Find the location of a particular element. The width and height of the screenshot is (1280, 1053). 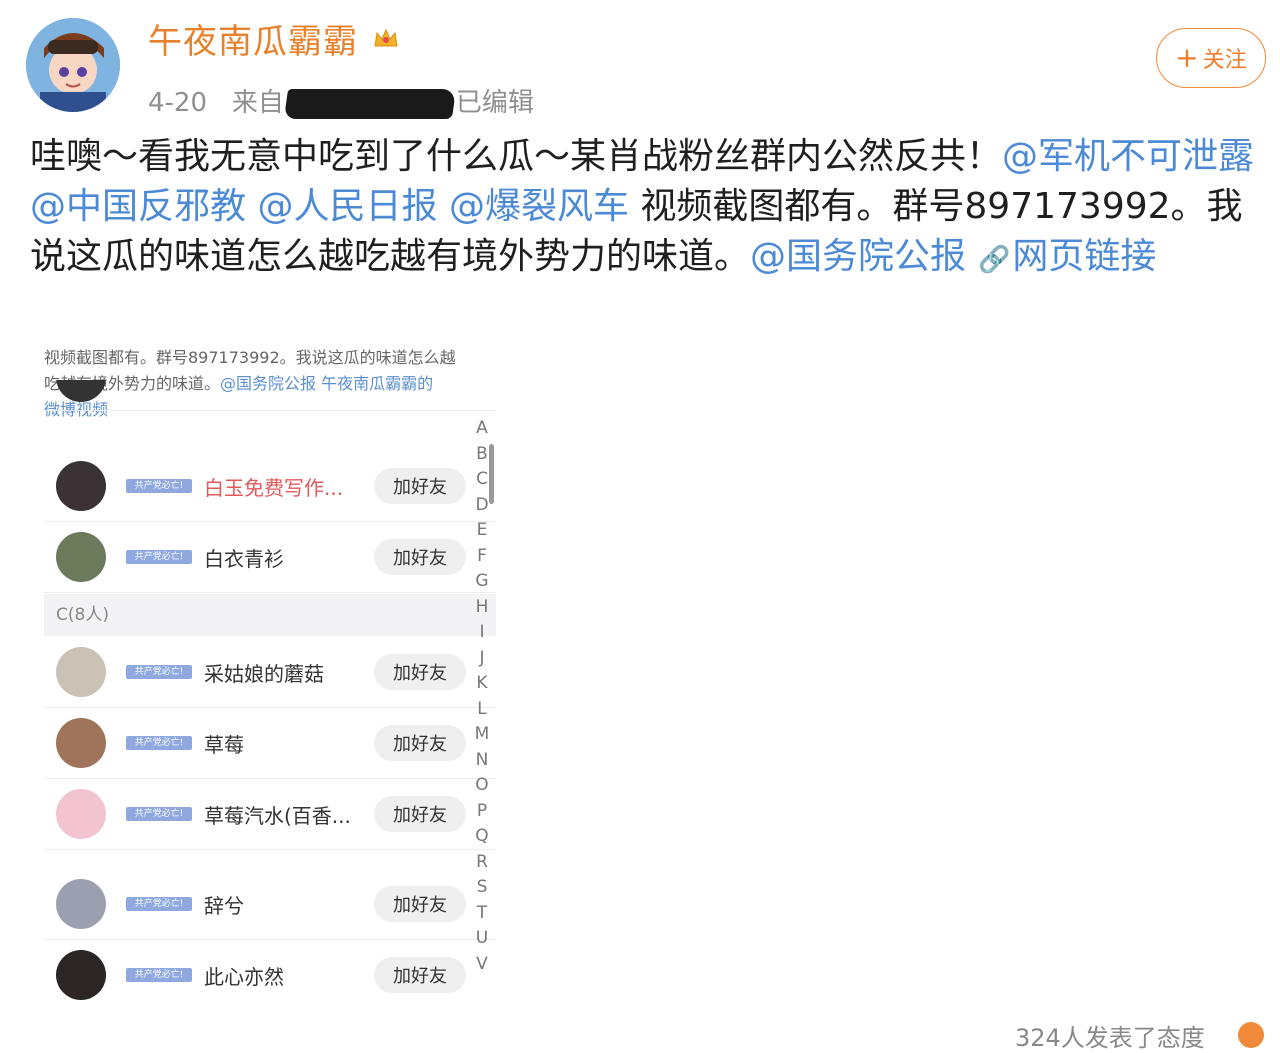

list-item: 共产党必亡! 草莓 加好友 is located at coordinates (270, 743).